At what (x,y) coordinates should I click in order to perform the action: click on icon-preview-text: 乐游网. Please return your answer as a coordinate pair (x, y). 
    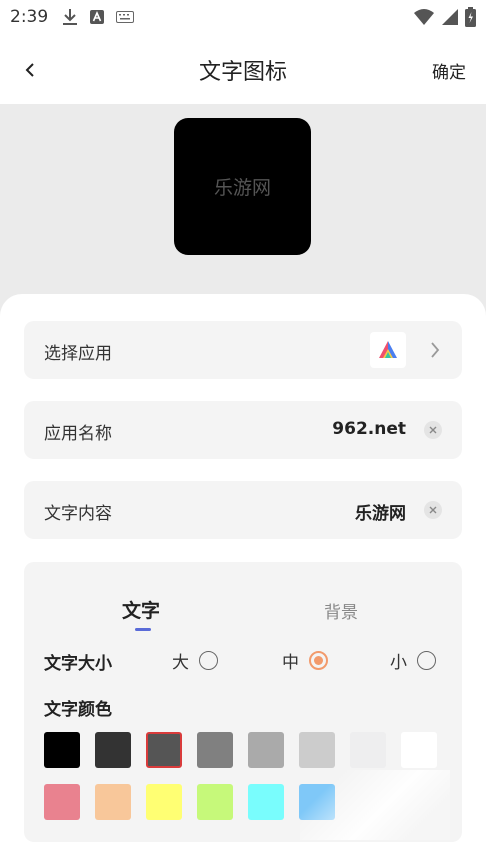
    Looking at the image, I should click on (242, 188).